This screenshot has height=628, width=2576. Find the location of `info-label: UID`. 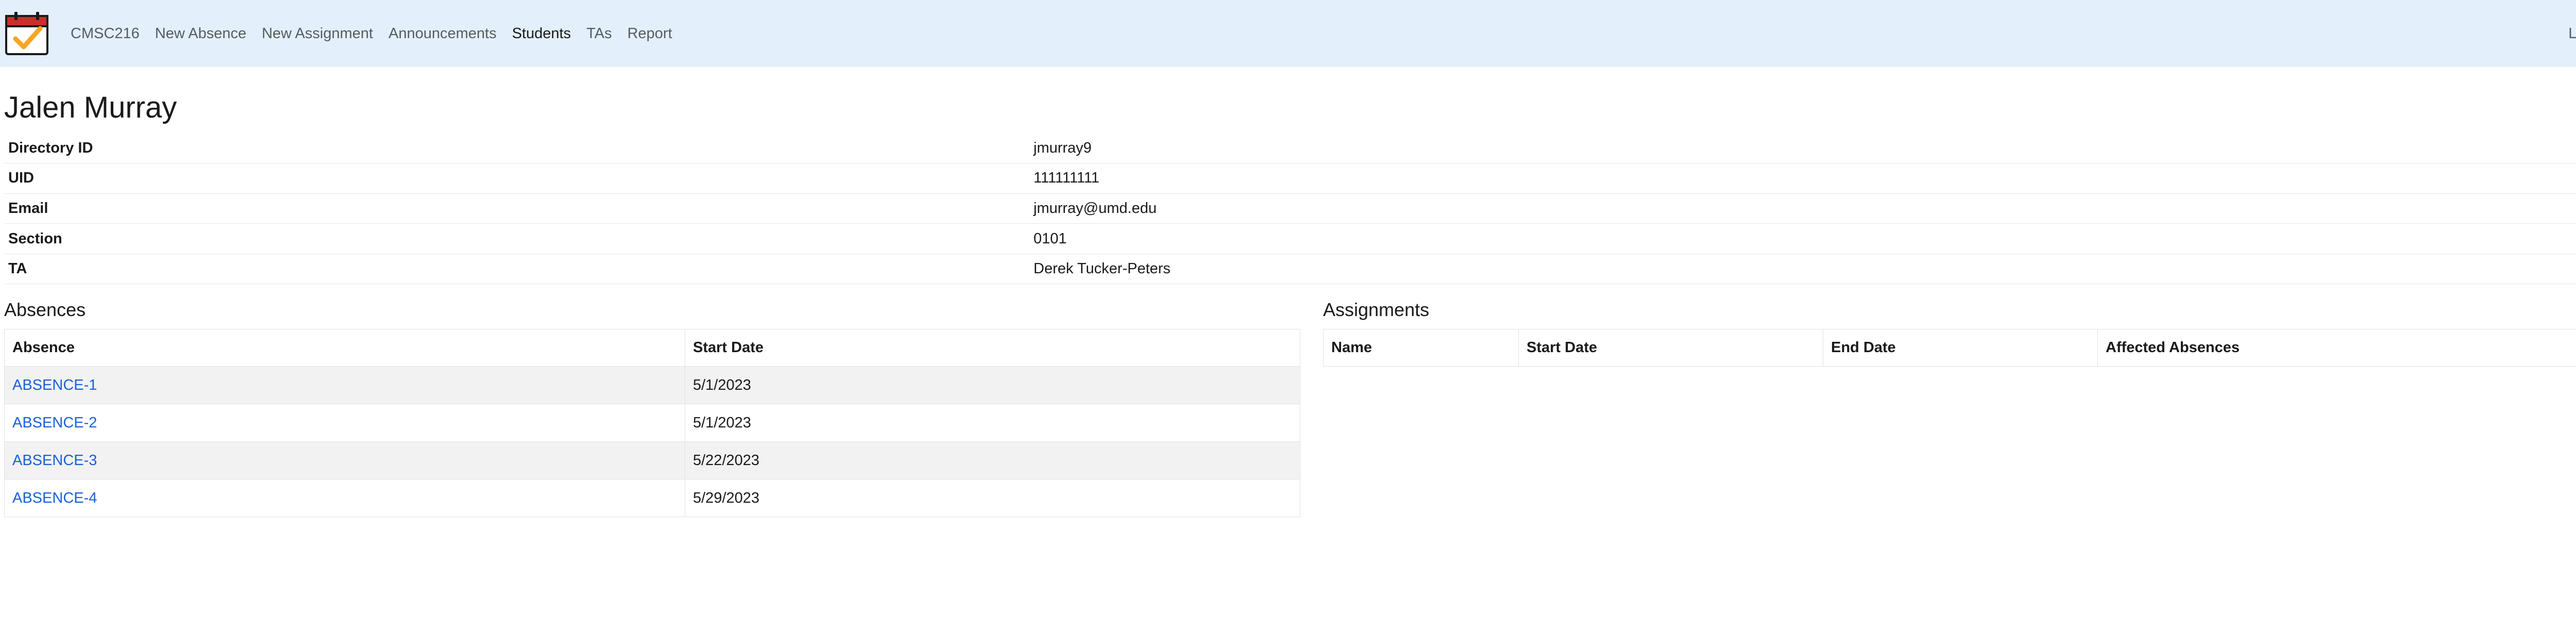

info-label: UID is located at coordinates (516, 178).